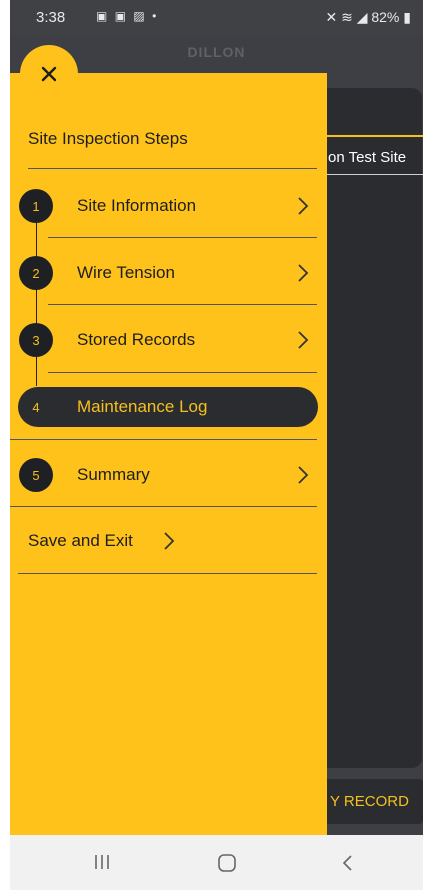  What do you see at coordinates (407, 17) in the screenshot?
I see `battery-icon: ▮` at bounding box center [407, 17].